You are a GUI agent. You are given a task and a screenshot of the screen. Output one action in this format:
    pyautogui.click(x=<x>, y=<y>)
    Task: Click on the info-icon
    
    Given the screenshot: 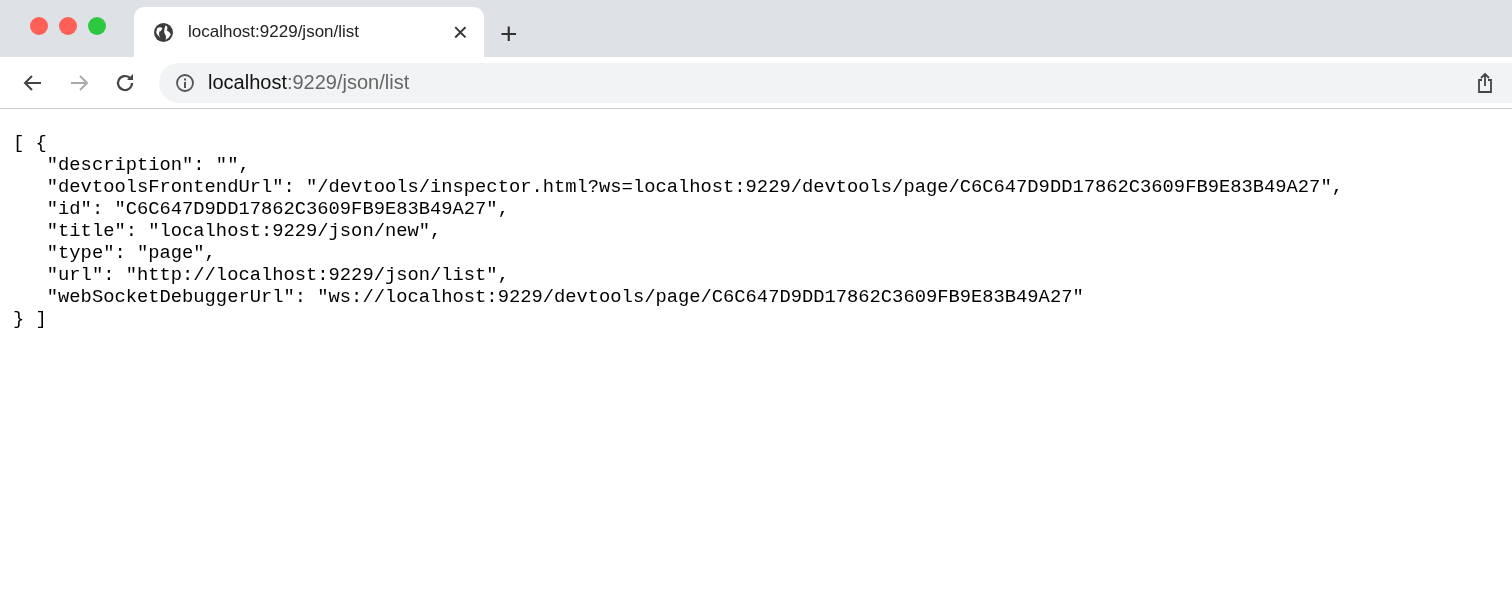 What is the action you would take?
    pyautogui.click(x=185, y=82)
    